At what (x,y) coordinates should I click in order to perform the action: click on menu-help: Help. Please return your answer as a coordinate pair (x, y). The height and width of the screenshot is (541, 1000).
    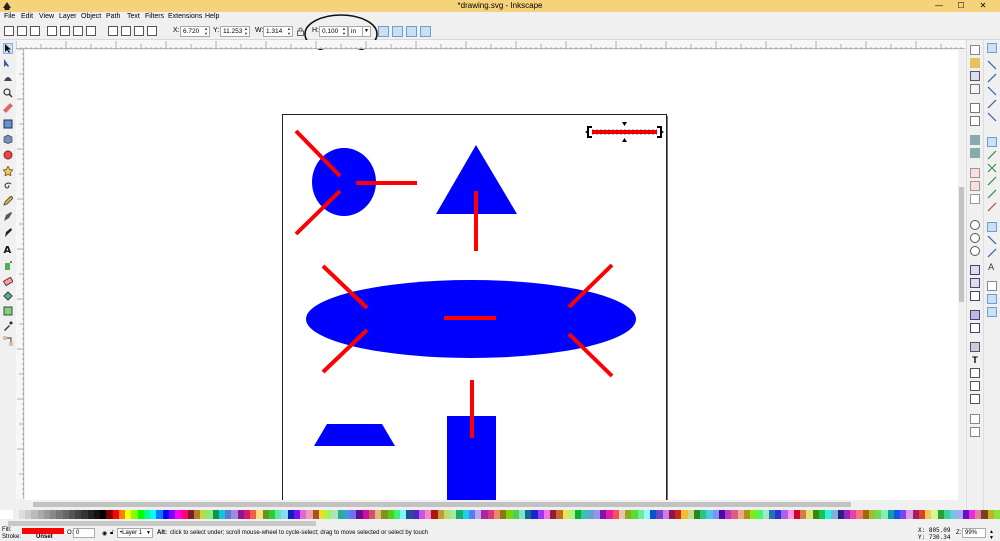
    Looking at the image, I should click on (212, 16).